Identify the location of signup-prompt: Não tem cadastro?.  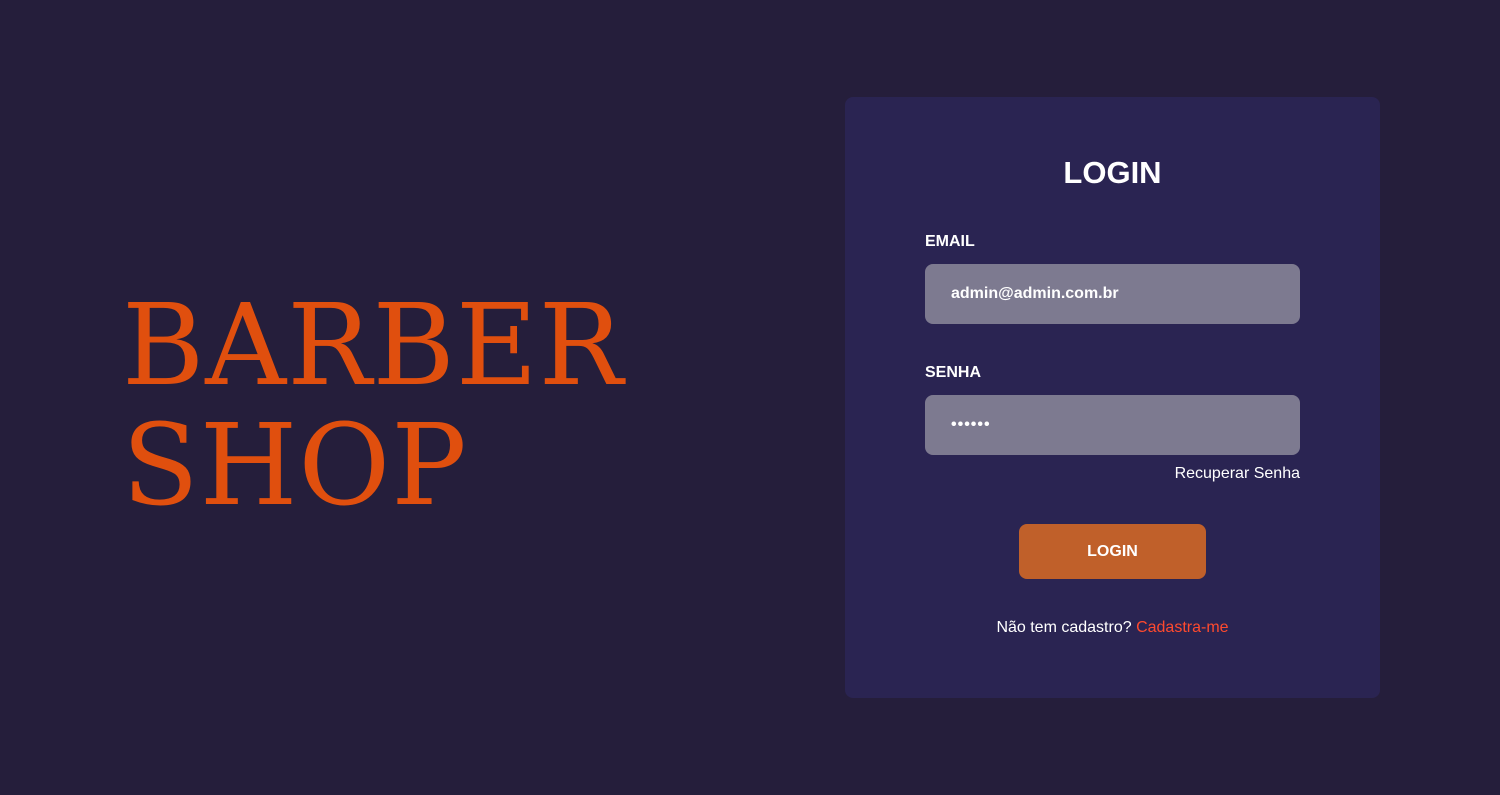
(1064, 627).